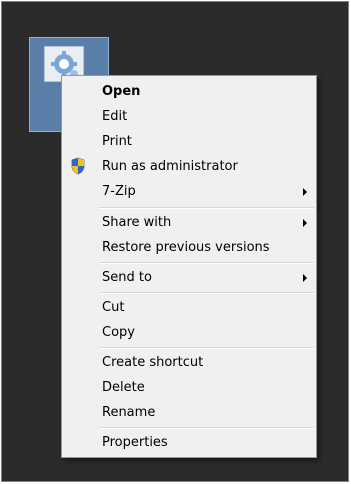 The width and height of the screenshot is (351, 484). I want to click on menu-item-label: Rename, so click(129, 412).